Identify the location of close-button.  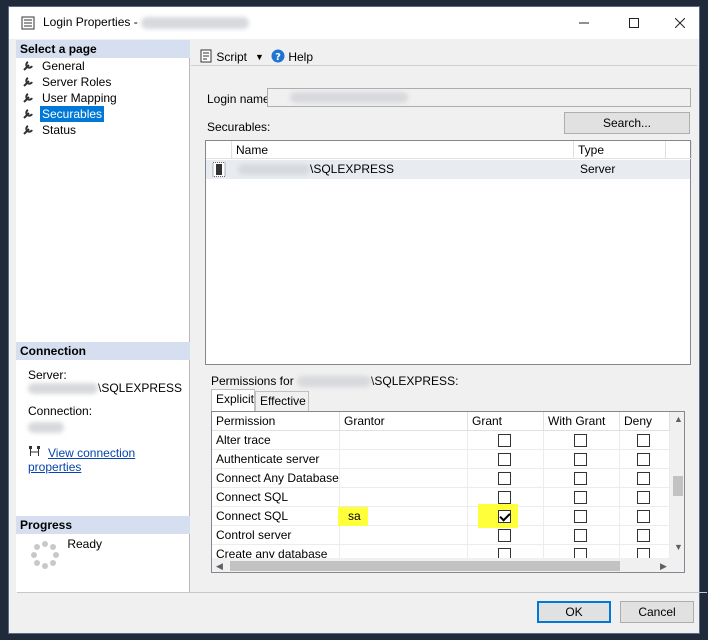
(680, 23).